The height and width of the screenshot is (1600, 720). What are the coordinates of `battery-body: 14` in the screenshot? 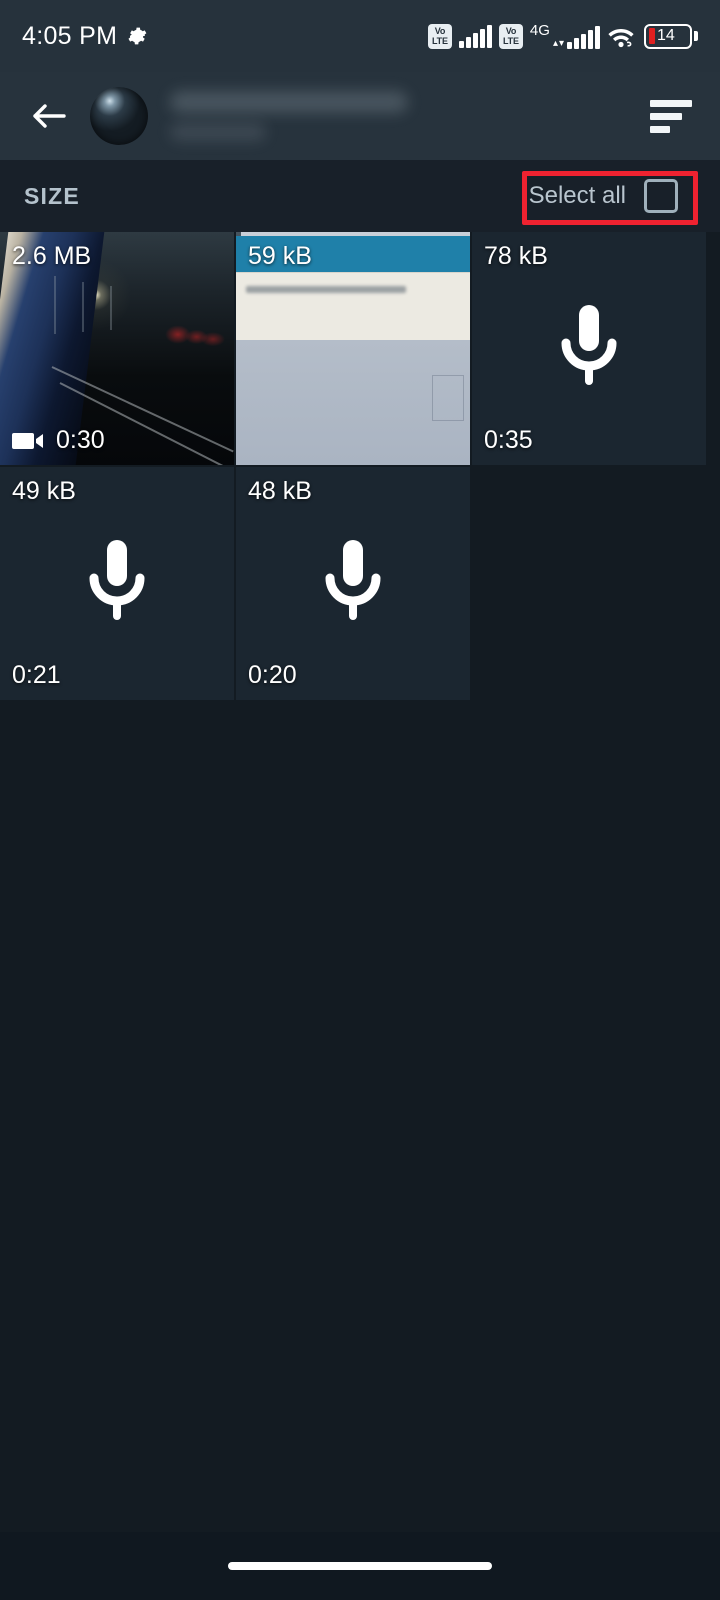 It's located at (668, 36).